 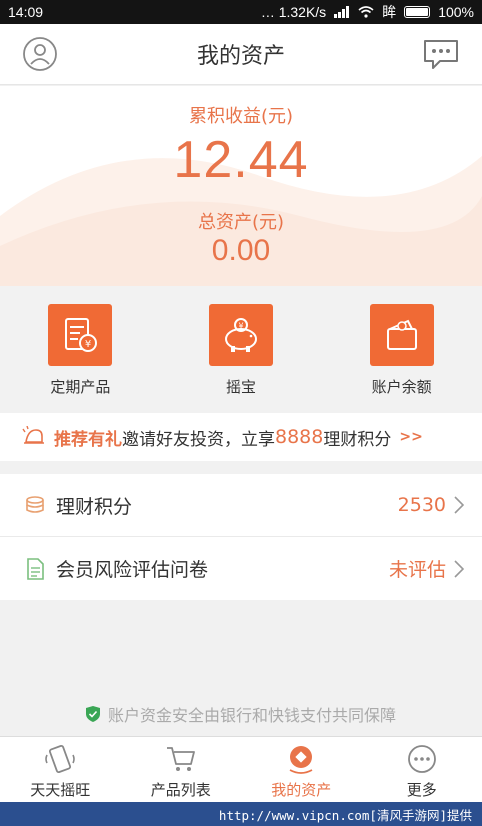 I want to click on watermark: http://www.vipcn.com[清风手游网]提供, so click(x=241, y=814).